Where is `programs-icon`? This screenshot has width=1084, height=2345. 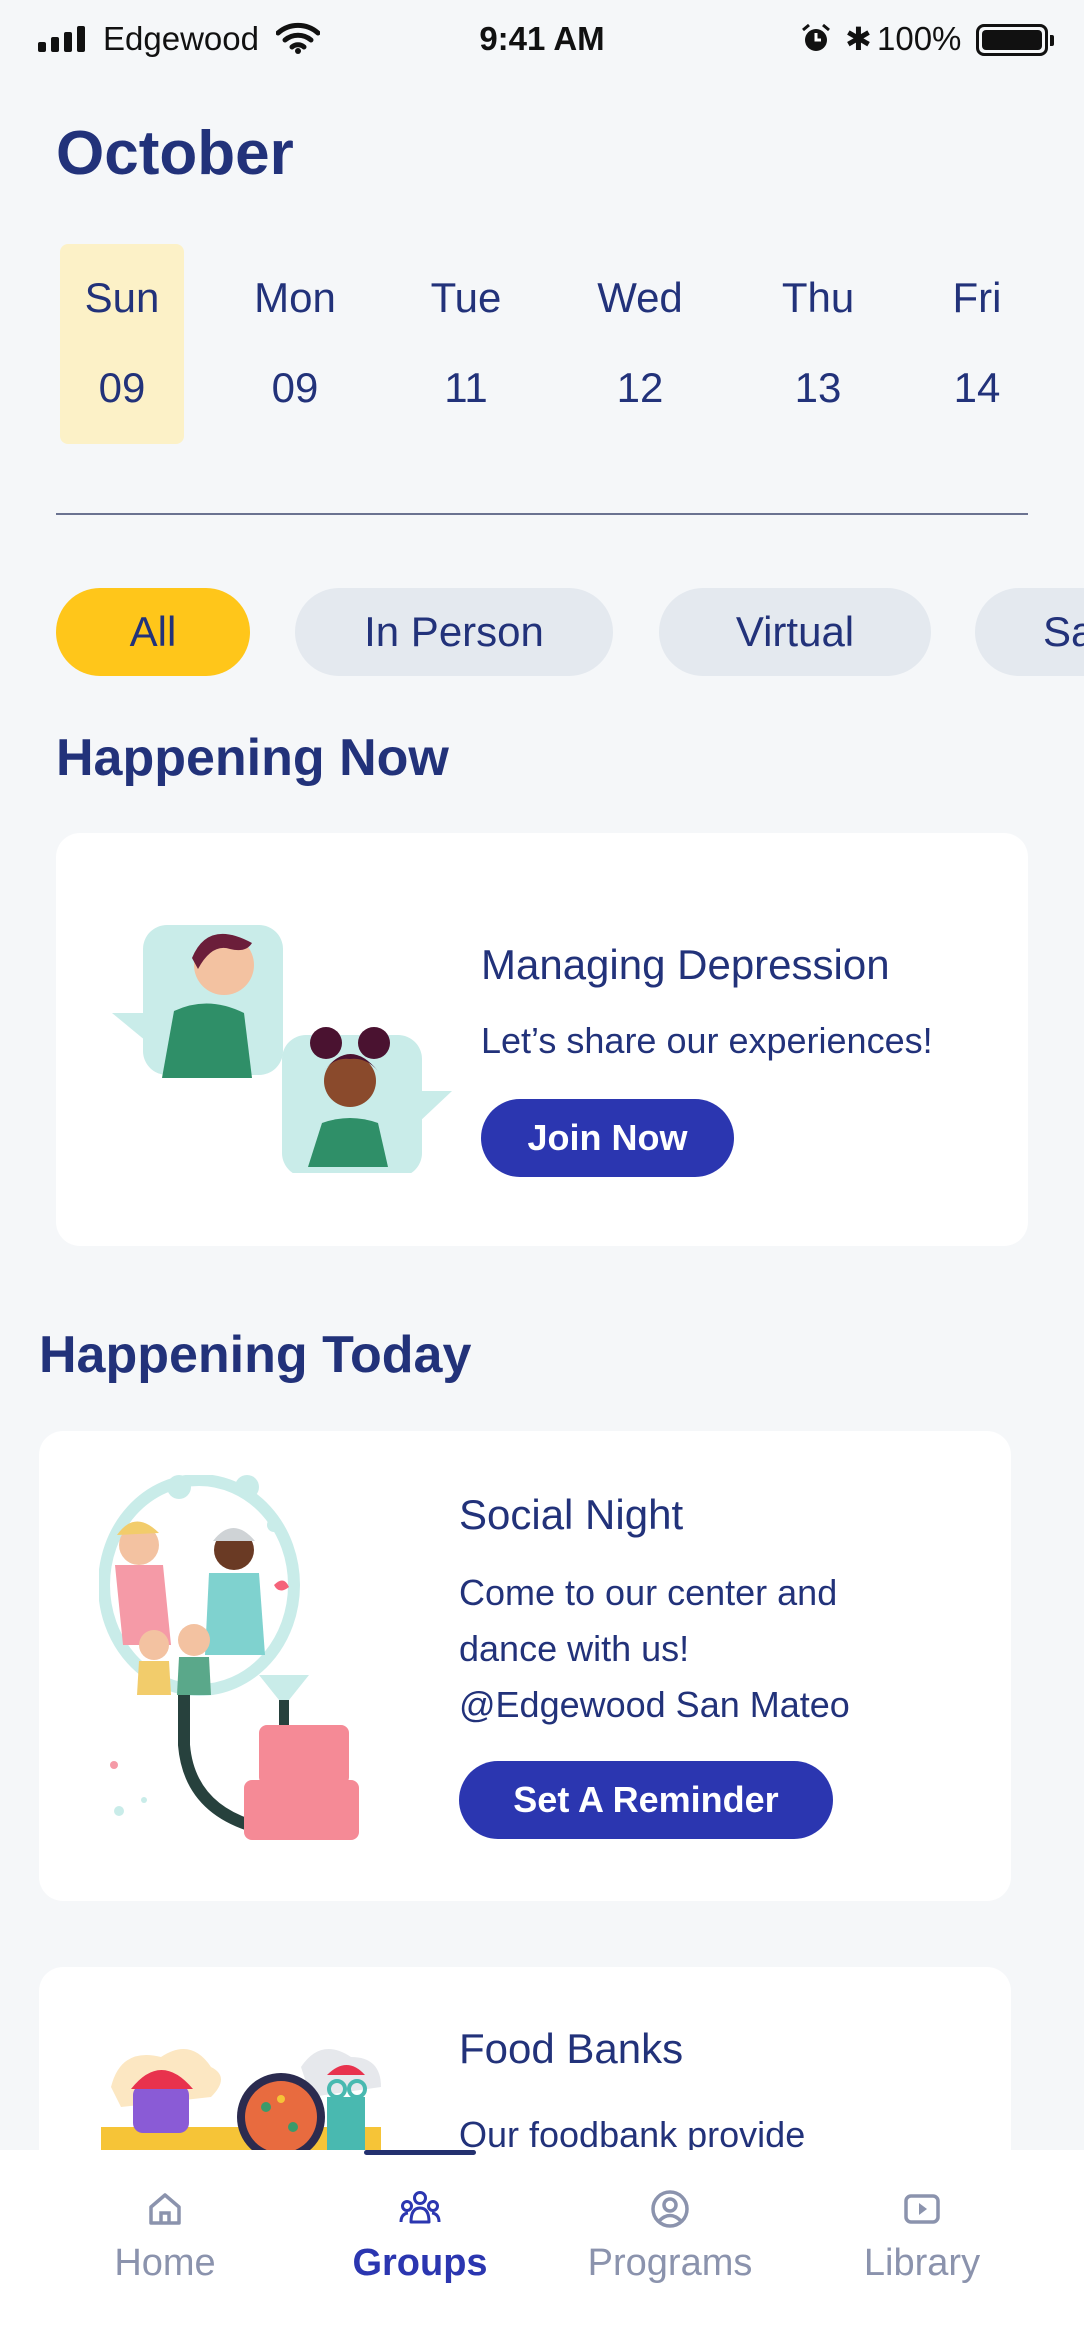
programs-icon is located at coordinates (670, 2209).